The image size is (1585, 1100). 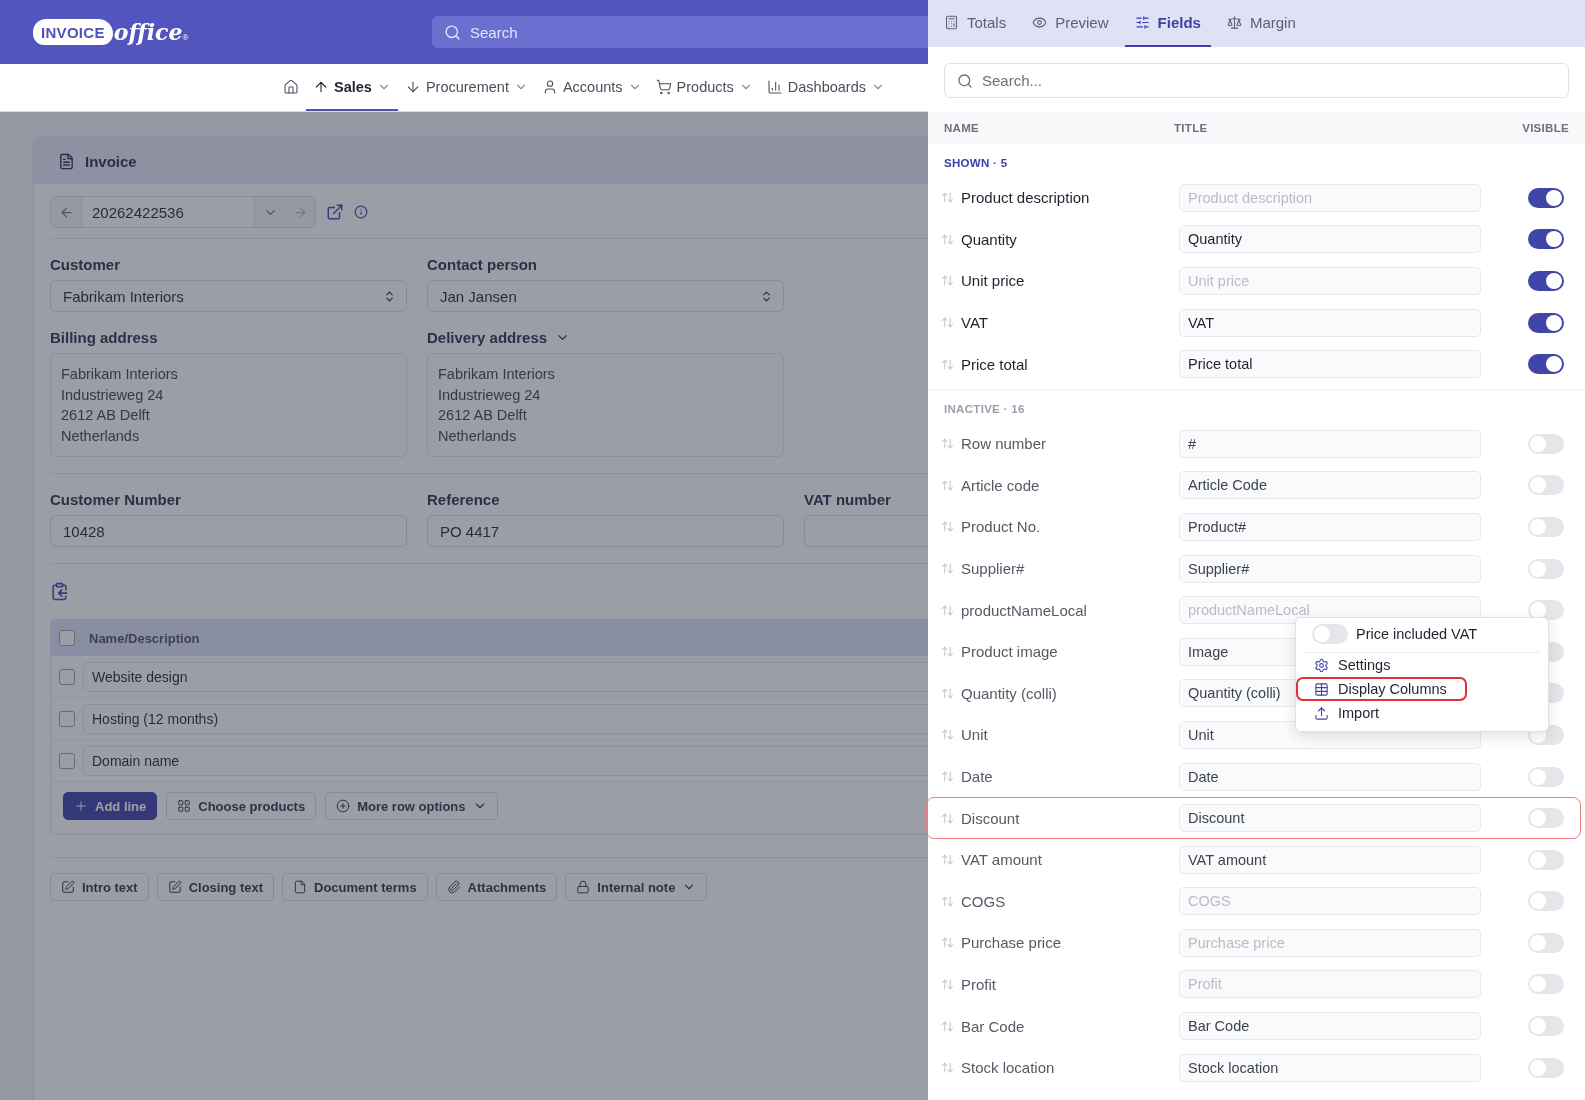 I want to click on table-icon, so click(x=1321, y=689).